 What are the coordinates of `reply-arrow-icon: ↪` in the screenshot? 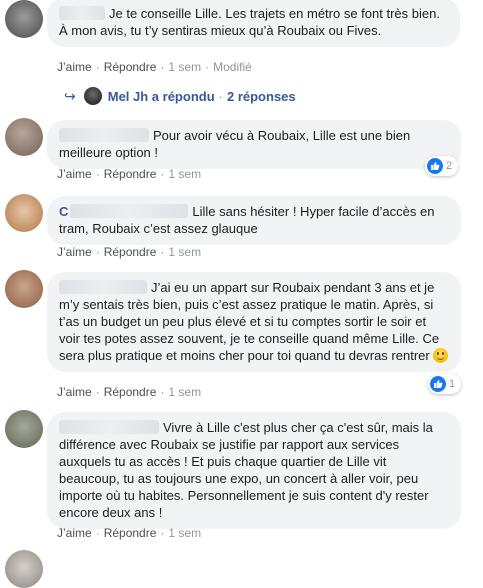 It's located at (70, 95).